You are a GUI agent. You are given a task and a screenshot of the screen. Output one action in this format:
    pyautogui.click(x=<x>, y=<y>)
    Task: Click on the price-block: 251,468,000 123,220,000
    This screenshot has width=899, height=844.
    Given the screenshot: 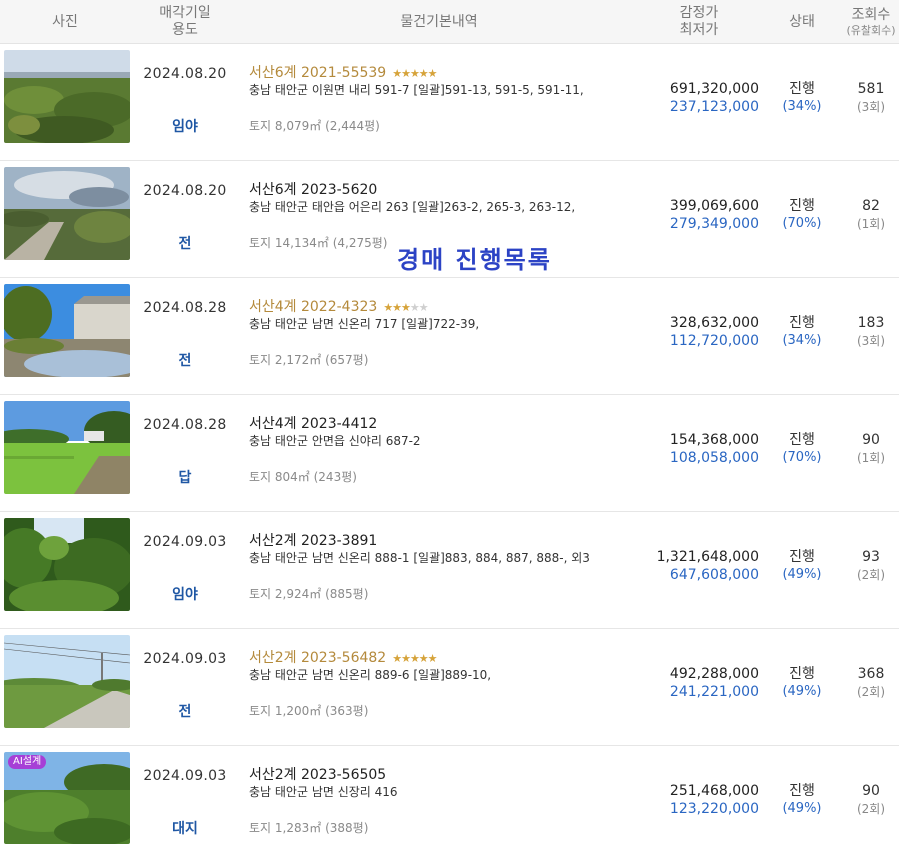 What is the action you would take?
    pyautogui.click(x=714, y=800)
    